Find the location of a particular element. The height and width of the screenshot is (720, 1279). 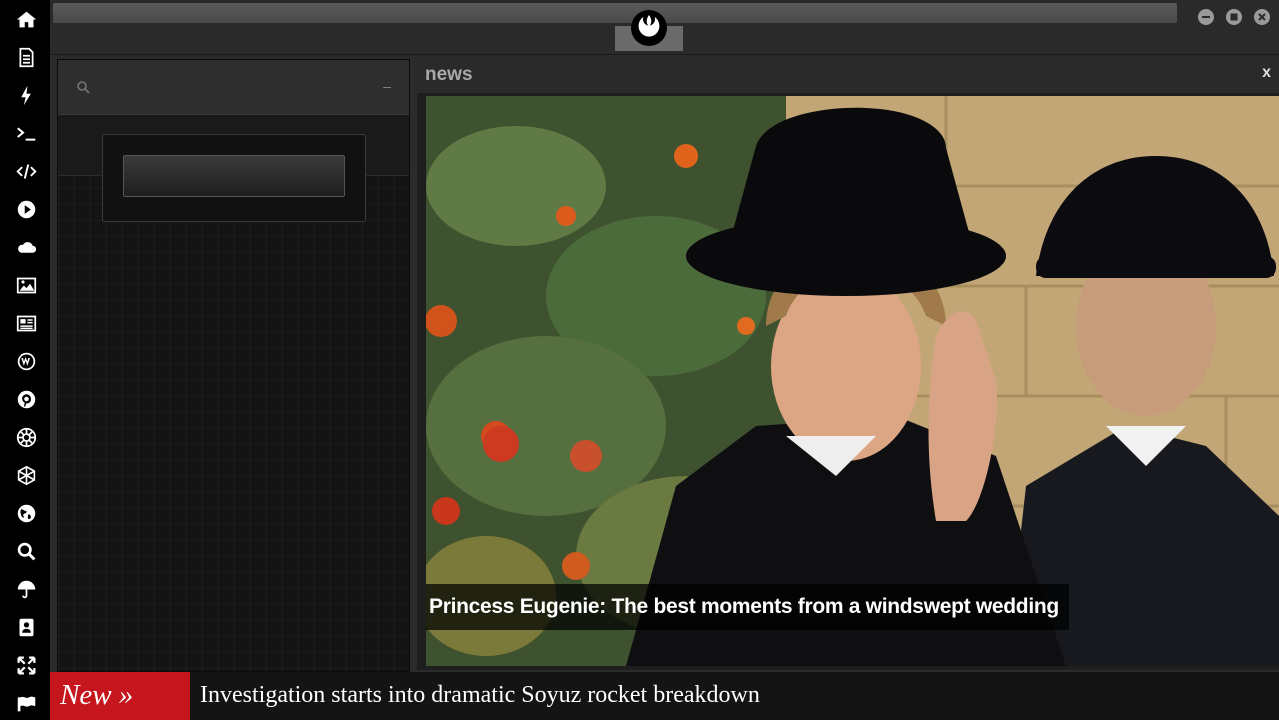

ticker-badge: New » is located at coordinates (120, 696).